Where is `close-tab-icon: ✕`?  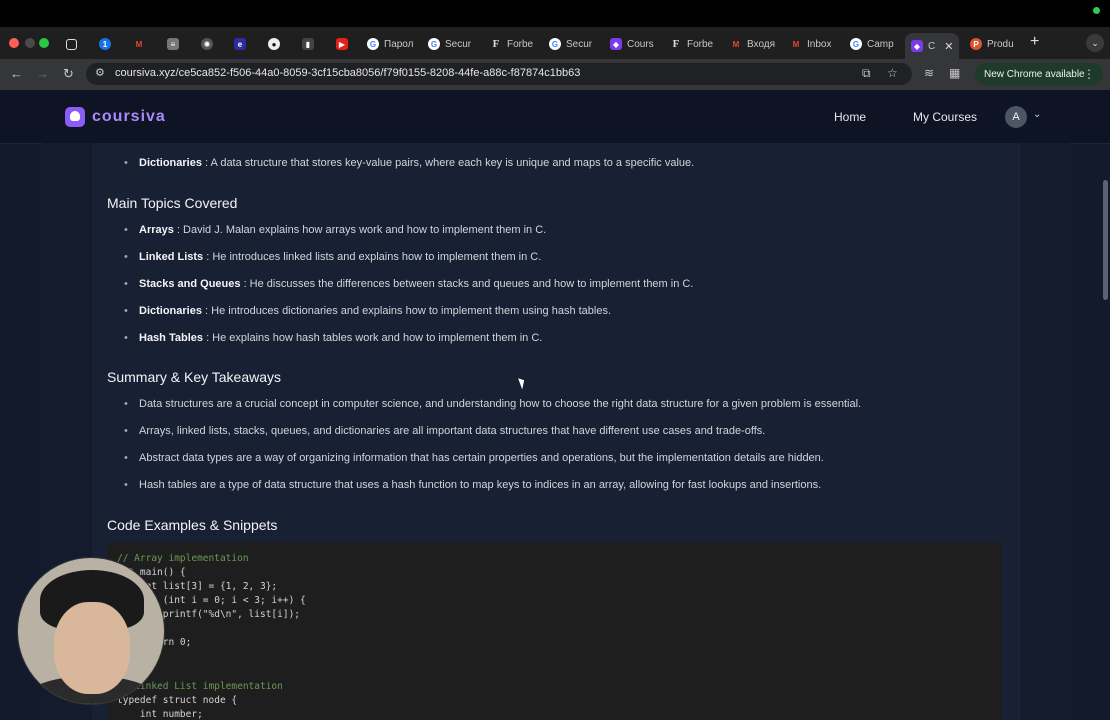
close-tab-icon: ✕ is located at coordinates (948, 46).